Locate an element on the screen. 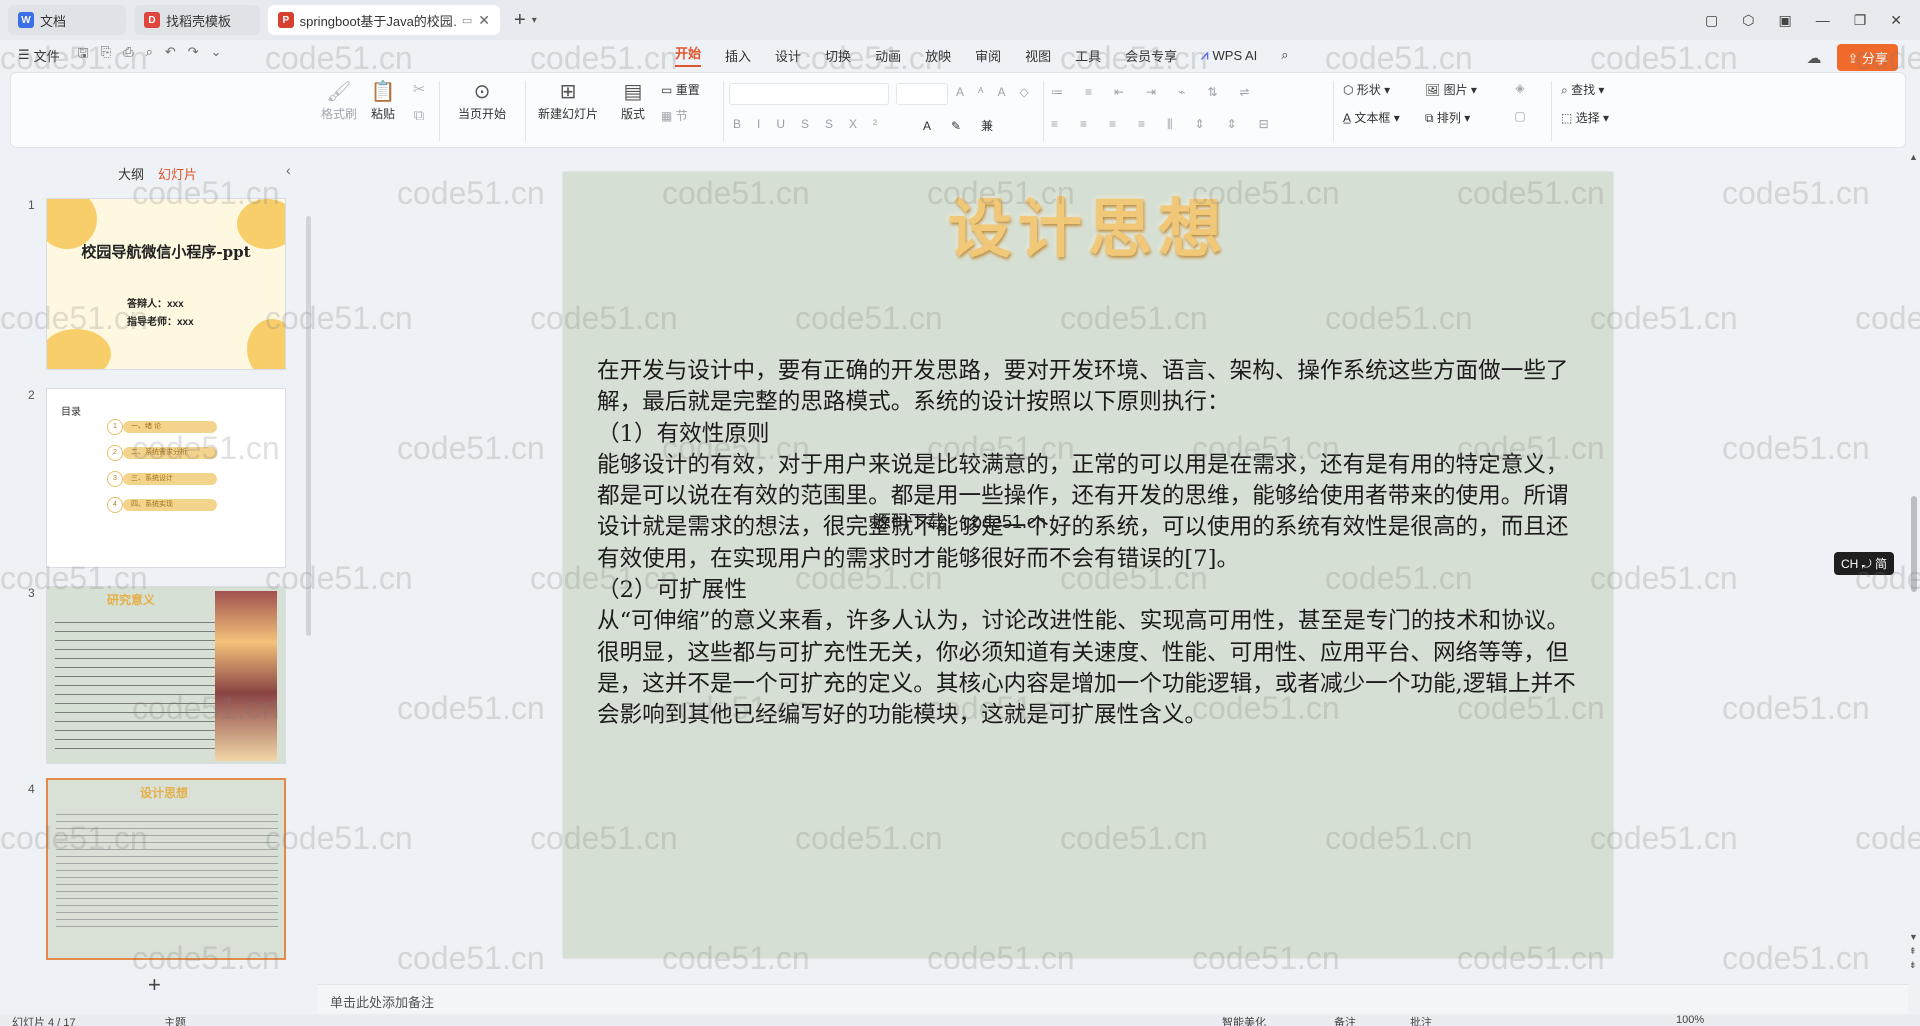  next-slide-icon: ⇟ is located at coordinates (1913, 965).